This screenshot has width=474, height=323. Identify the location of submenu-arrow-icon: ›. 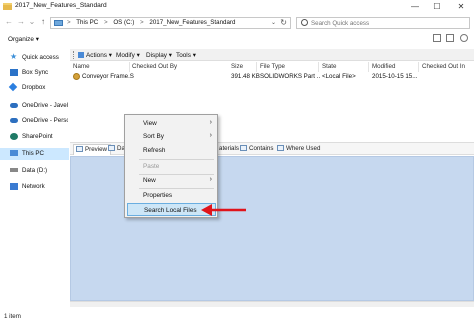
(210, 135).